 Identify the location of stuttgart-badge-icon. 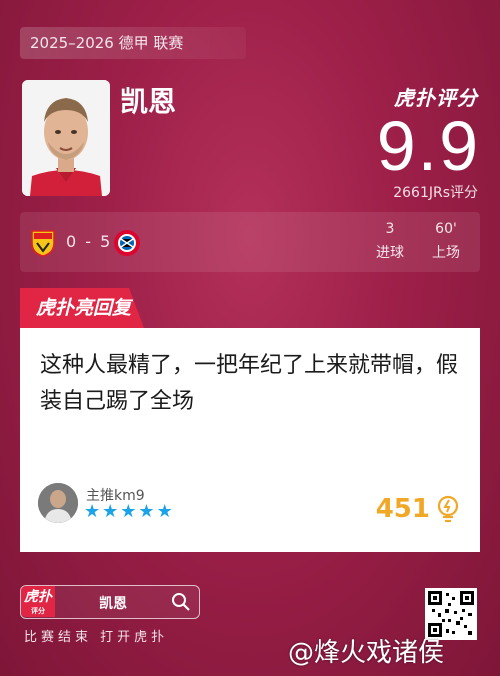
(43, 243).